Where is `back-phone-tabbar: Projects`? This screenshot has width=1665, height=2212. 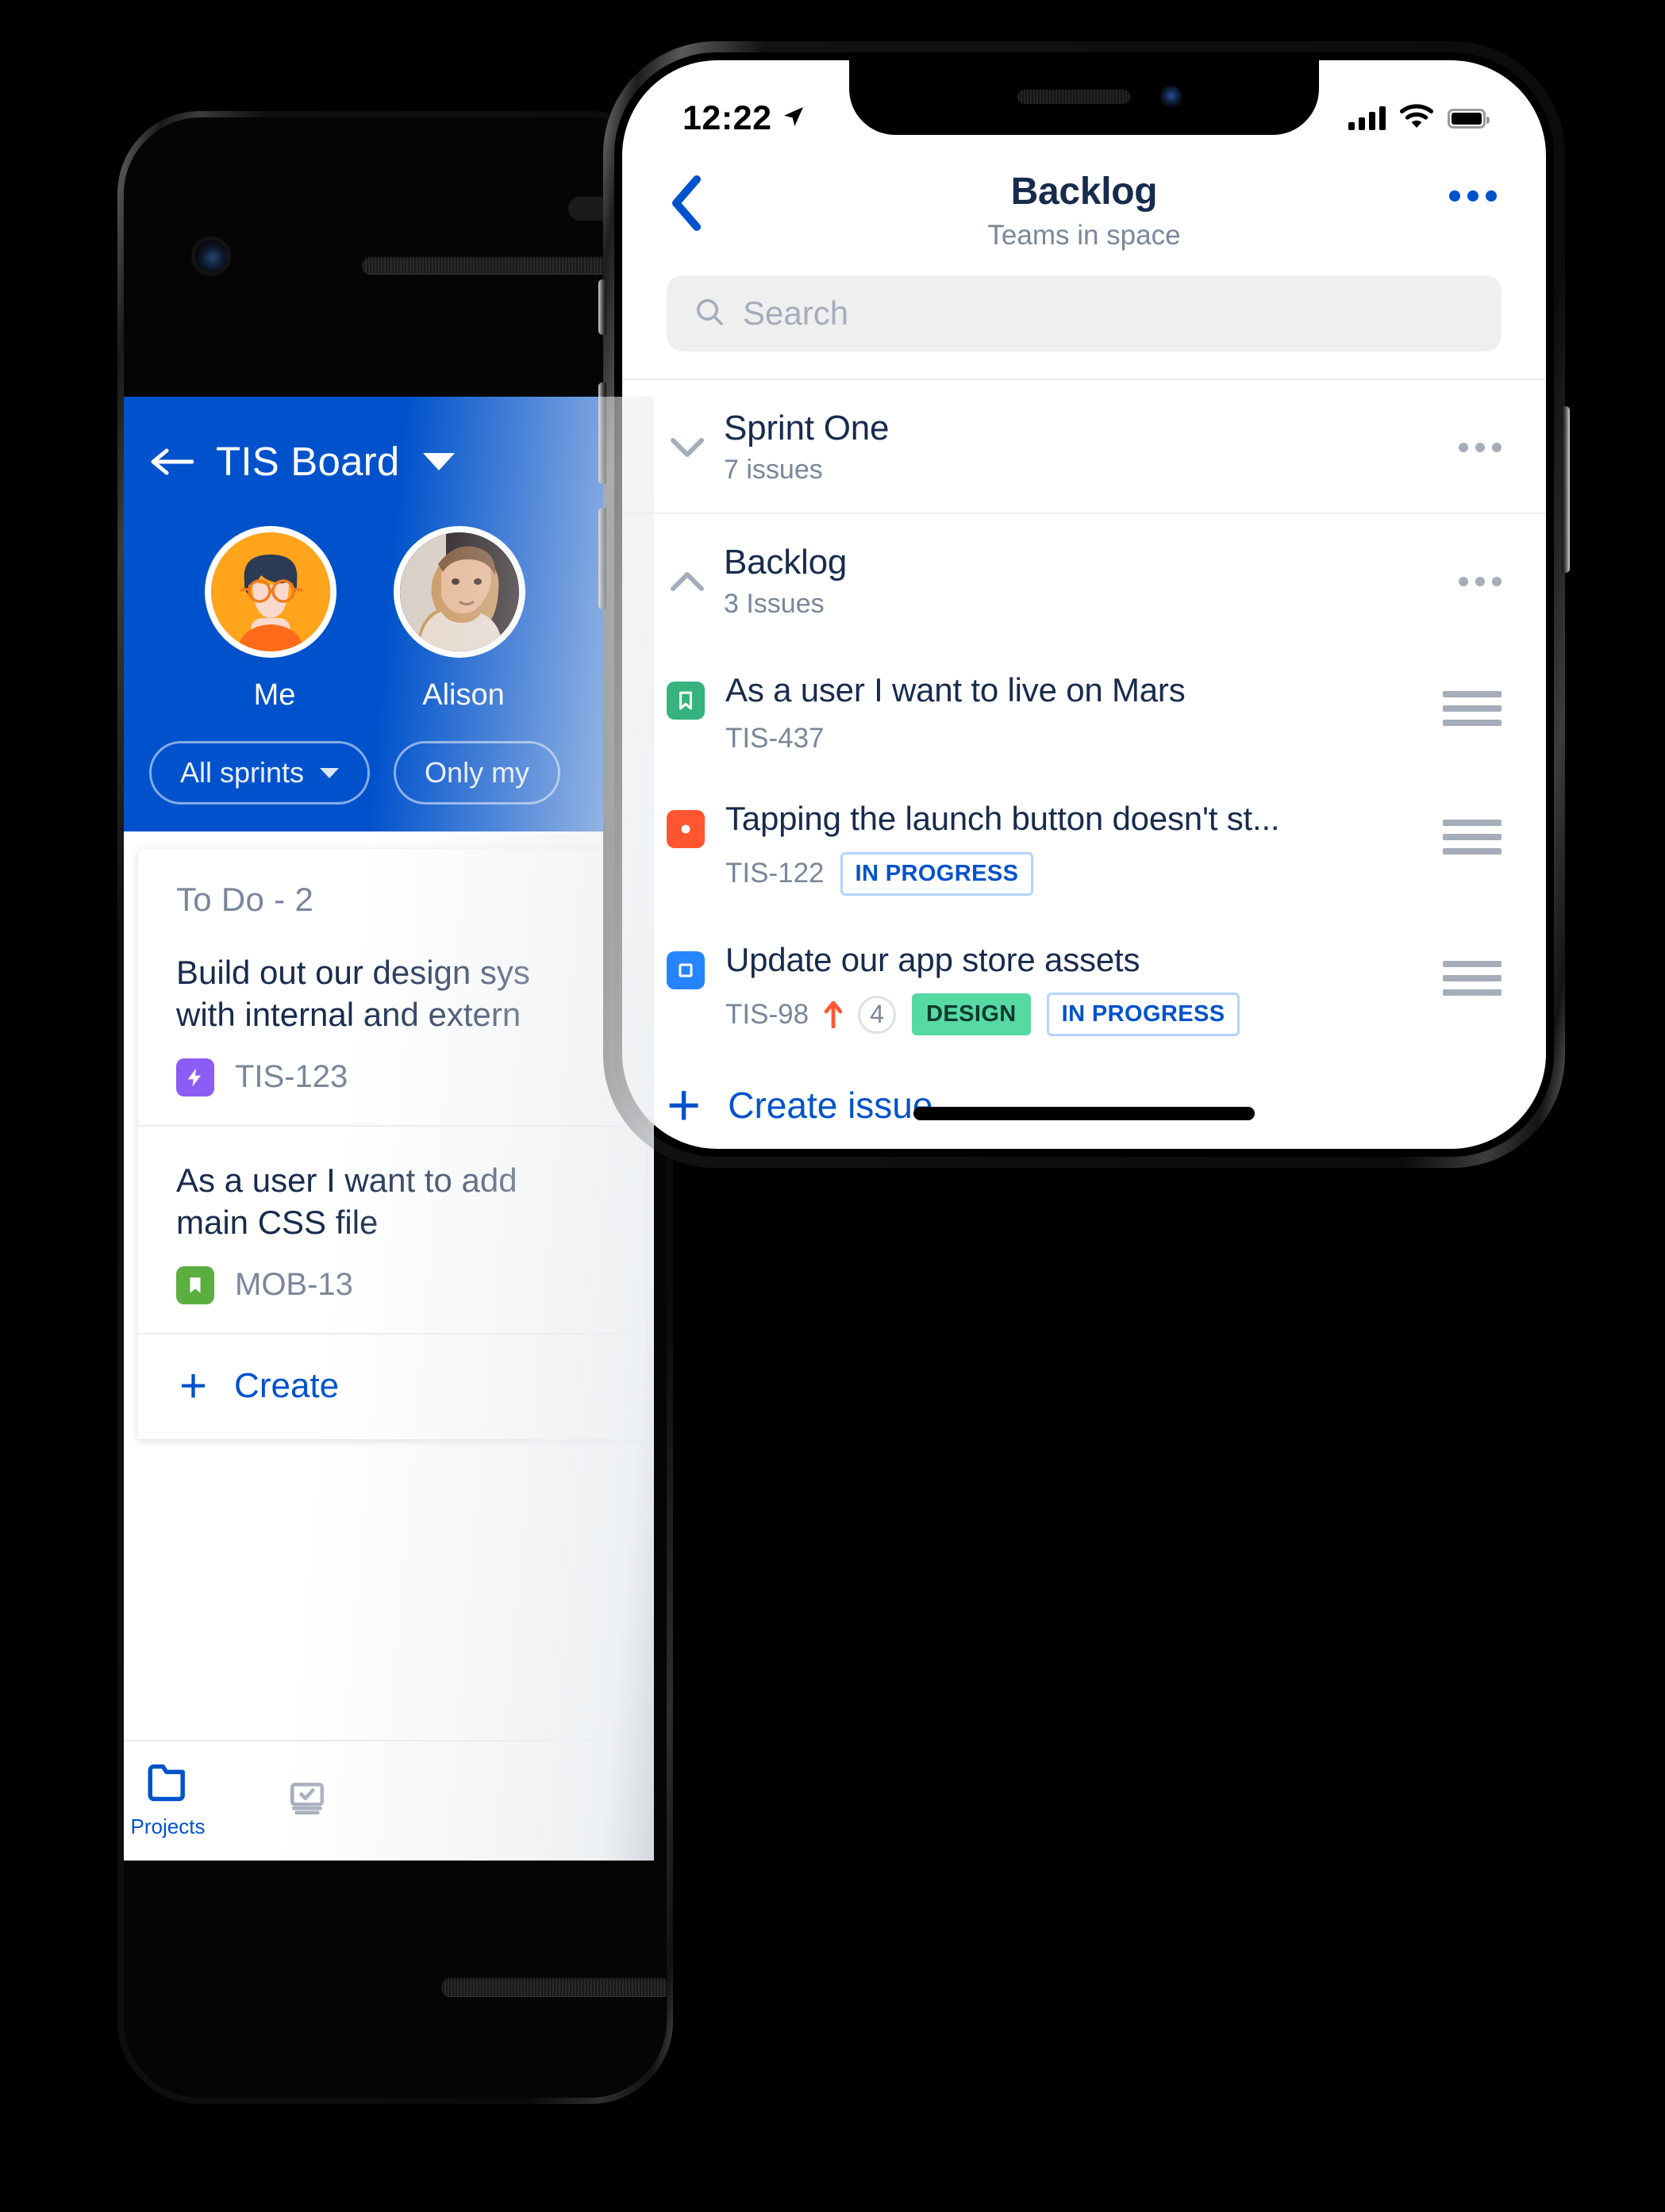 back-phone-tabbar: Projects is located at coordinates (389, 1800).